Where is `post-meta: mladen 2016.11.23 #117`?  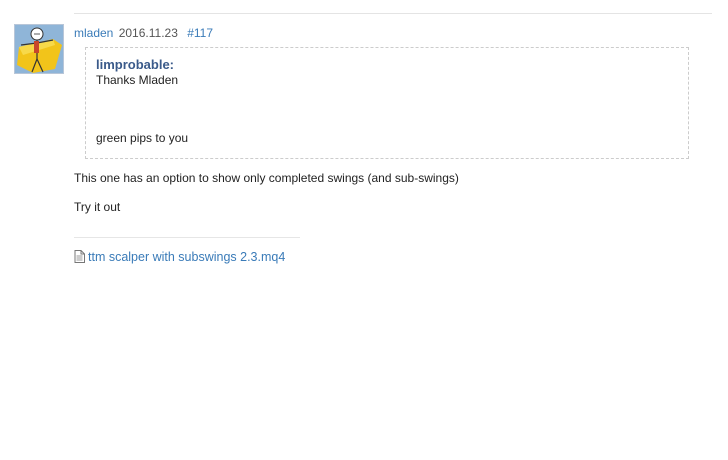 post-meta: mladen 2016.11.23 #117 is located at coordinates (143, 33).